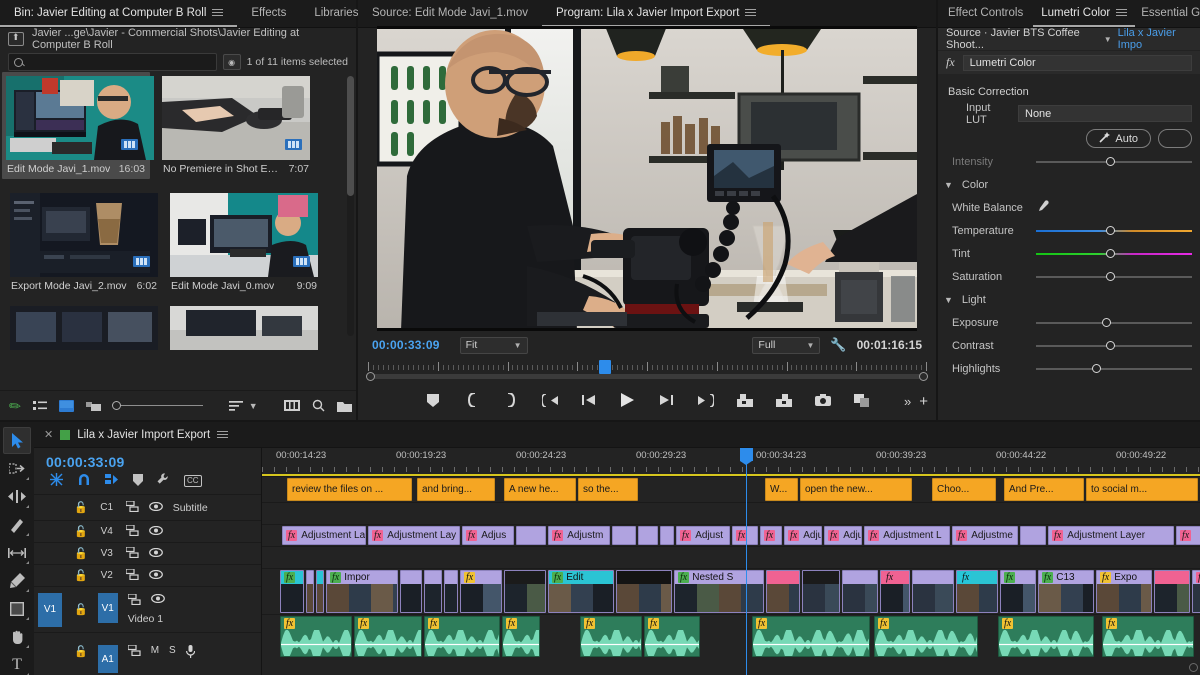 Image resolution: width=1200 pixels, height=675 pixels. Describe the element at coordinates (907, 401) in the screenshot. I see `more-icon: »` at that location.